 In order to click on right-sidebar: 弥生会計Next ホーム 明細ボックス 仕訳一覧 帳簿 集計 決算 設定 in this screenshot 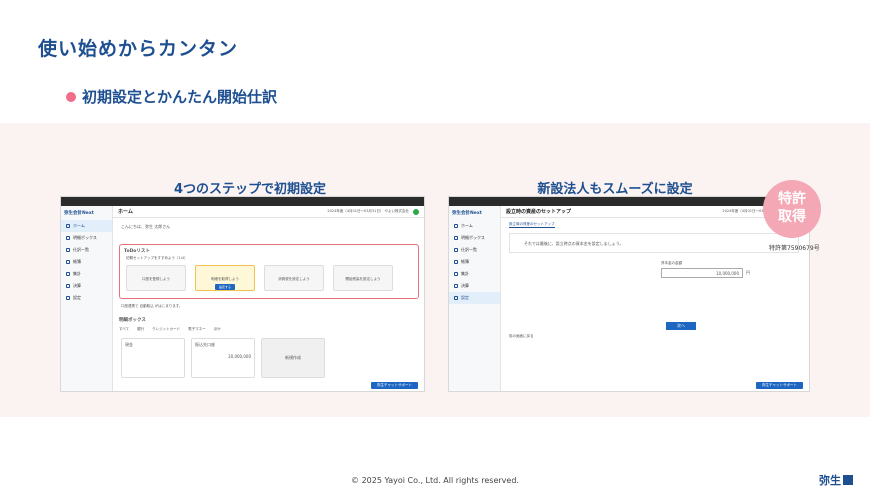, I will do `click(475, 298)`.